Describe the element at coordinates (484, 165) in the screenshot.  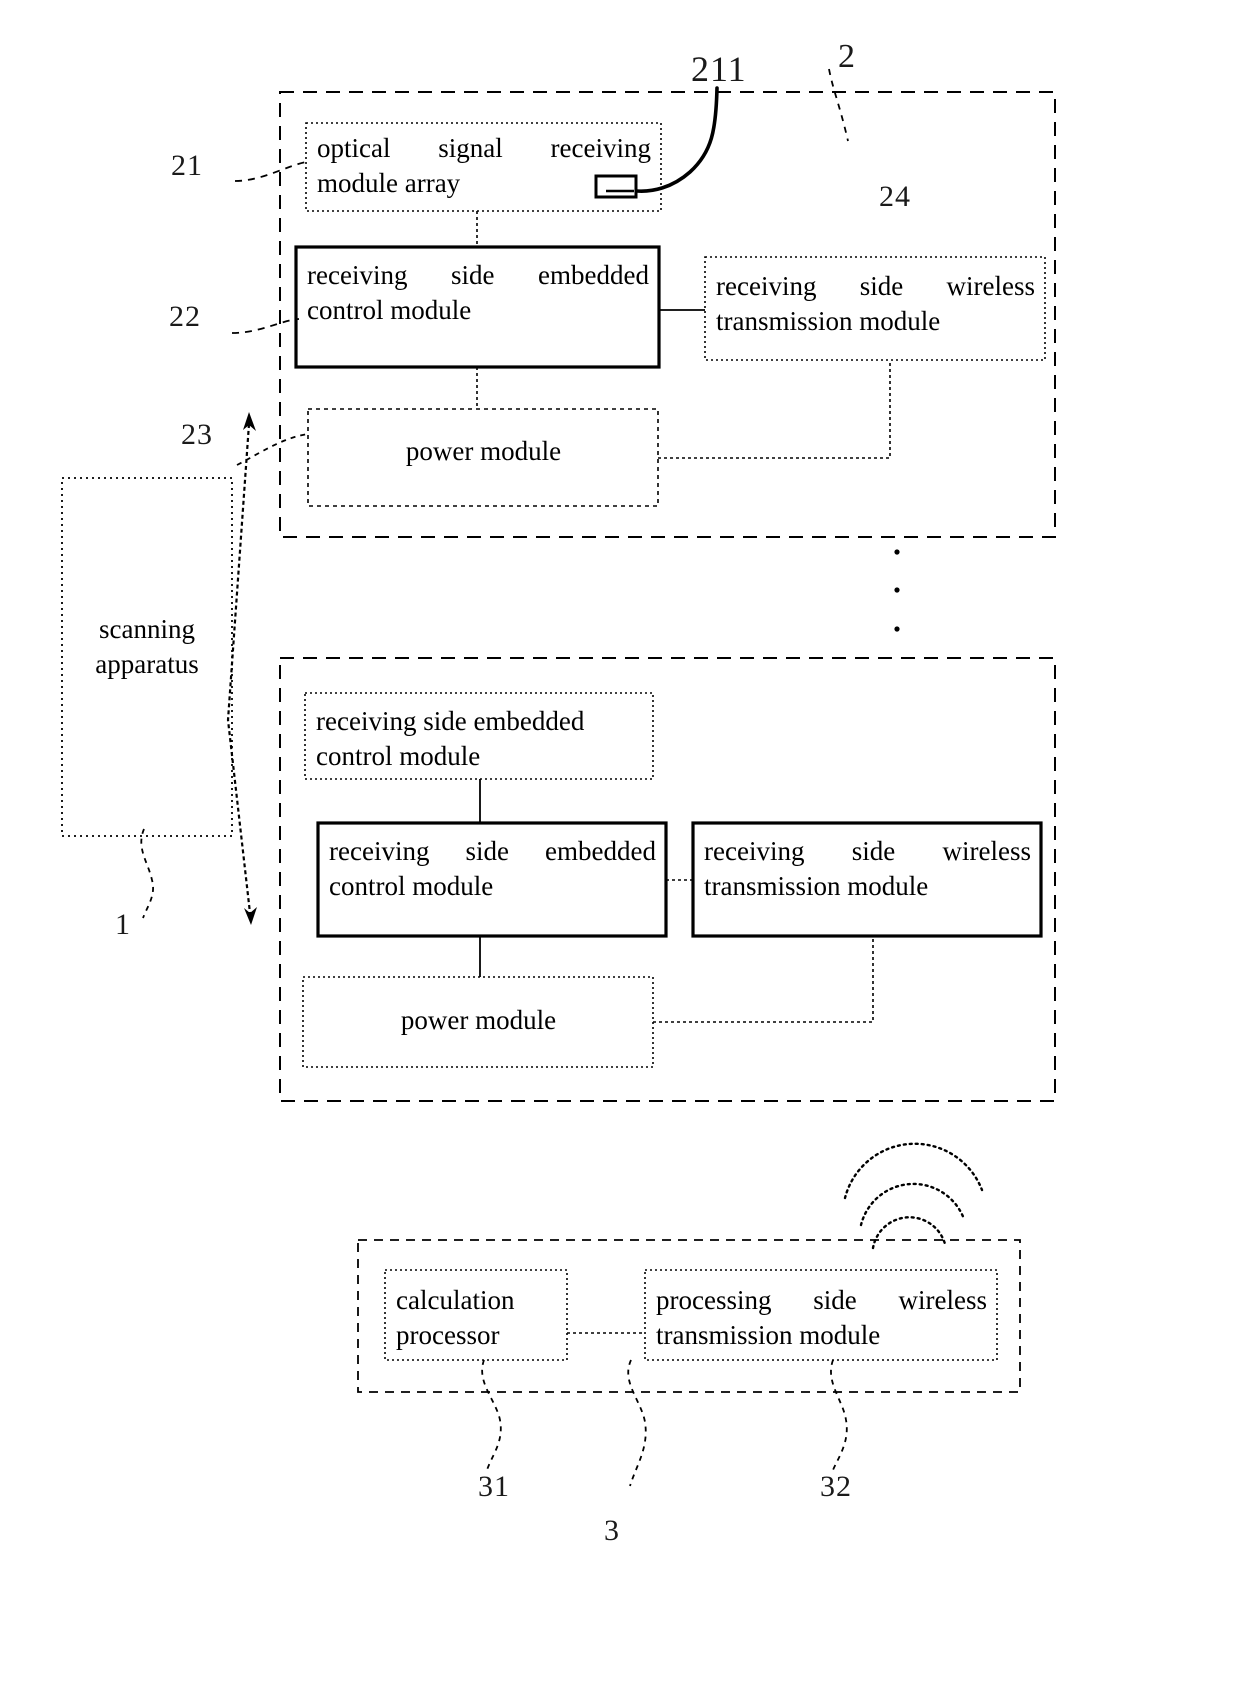
I see `label-optical-signal-receiving-module-array: optical signal receiving module array` at that location.